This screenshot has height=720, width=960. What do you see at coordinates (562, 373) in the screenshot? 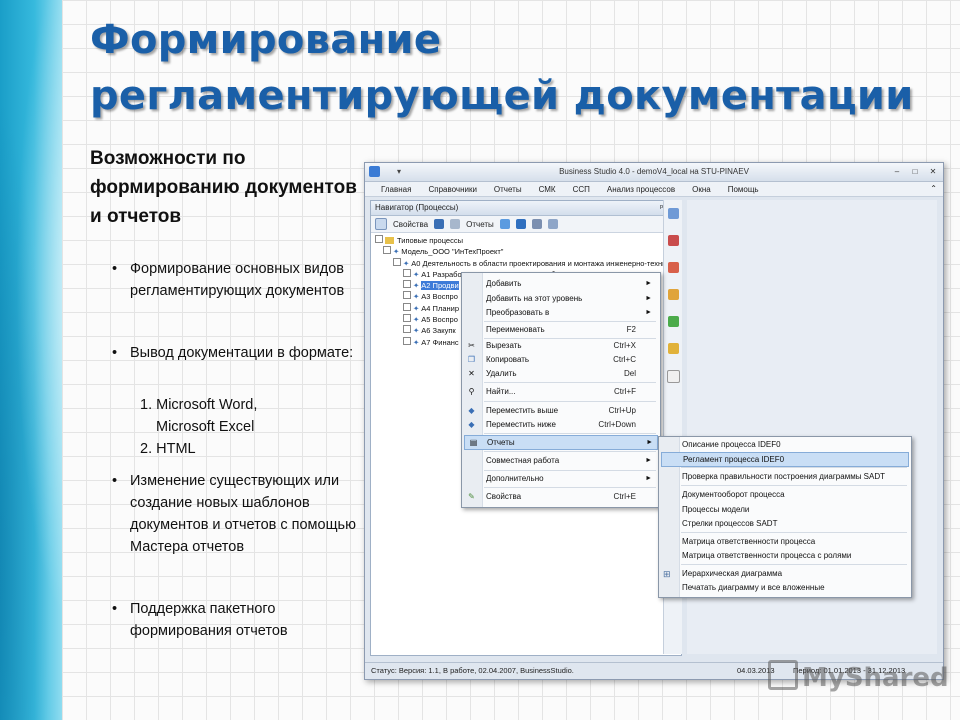
I see `menu-item-delete: ✕ Удалить Del` at bounding box center [562, 373].